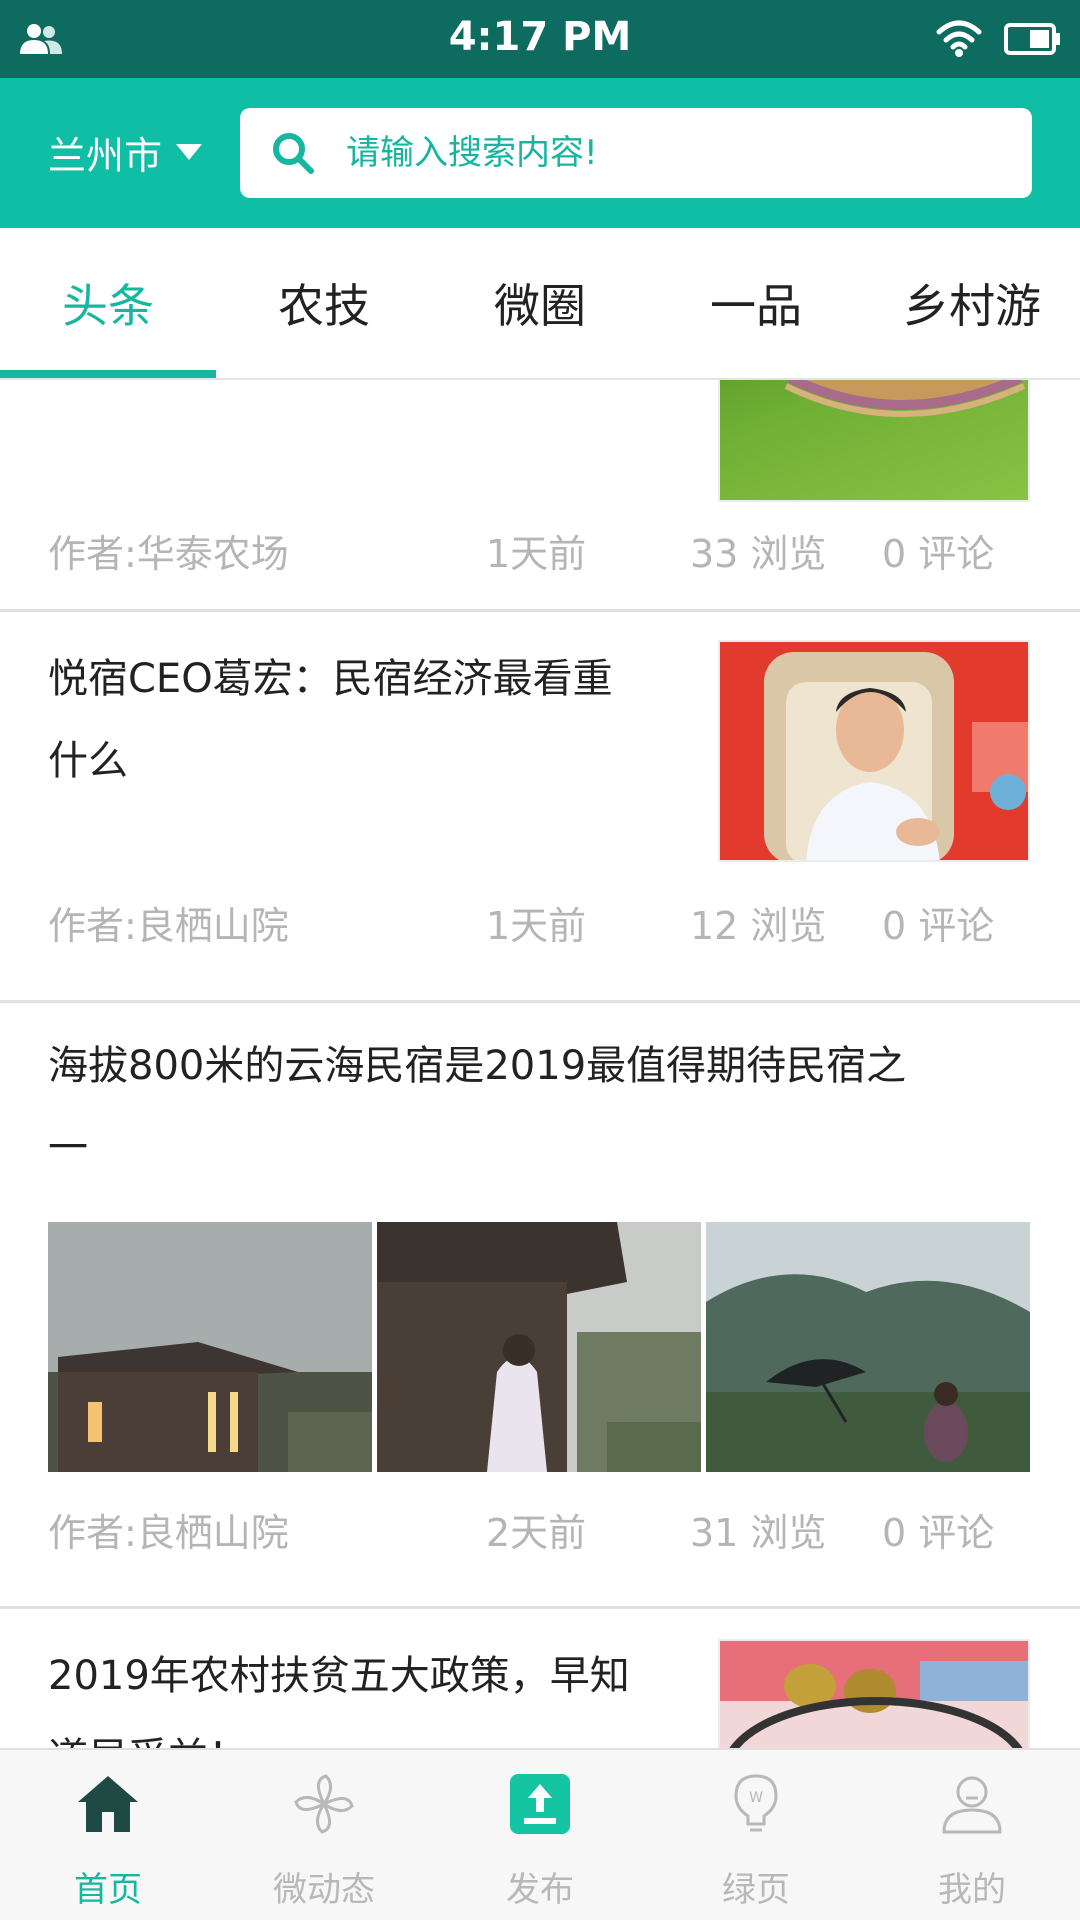  I want to click on nav-home: 首页, so click(108, 1835).